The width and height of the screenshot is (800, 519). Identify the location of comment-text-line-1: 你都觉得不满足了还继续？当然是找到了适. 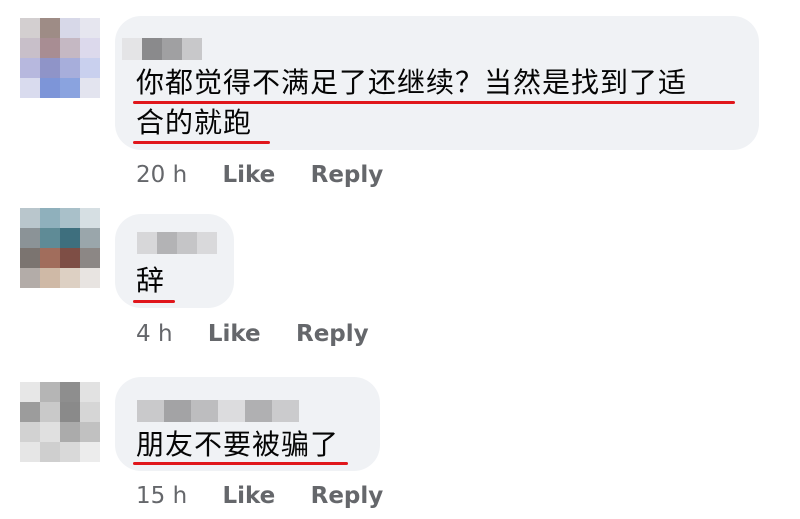
(412, 82).